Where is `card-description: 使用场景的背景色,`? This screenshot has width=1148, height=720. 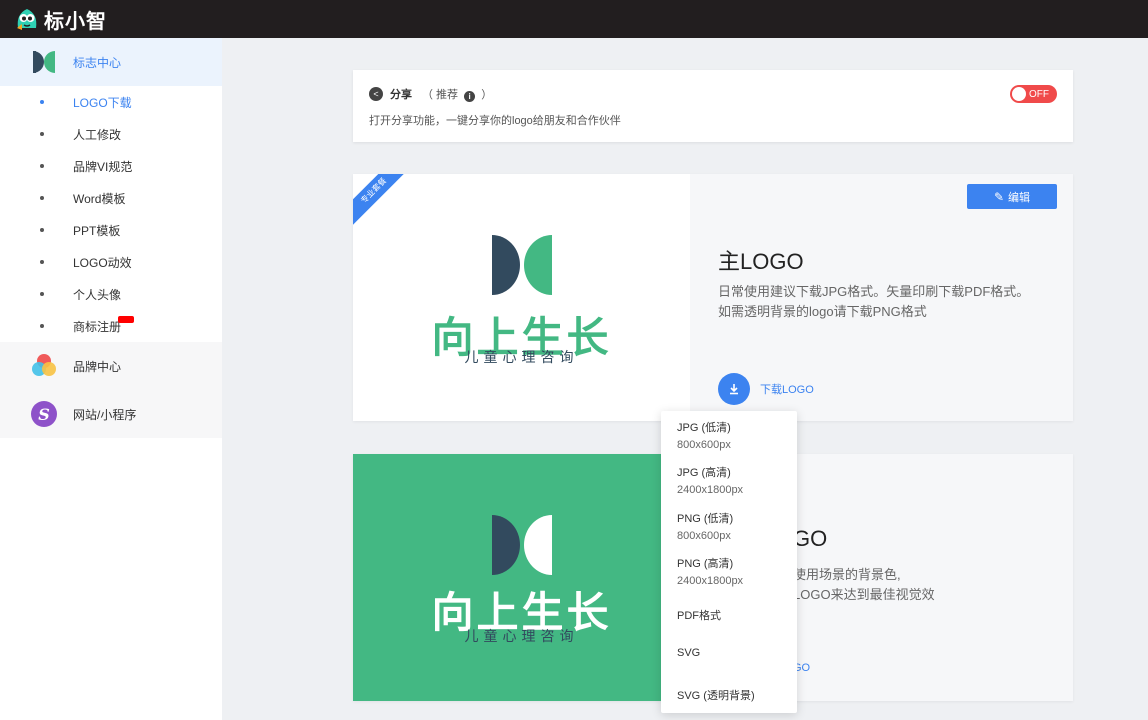
card-description: 使用场景的背景色, is located at coordinates (847, 574).